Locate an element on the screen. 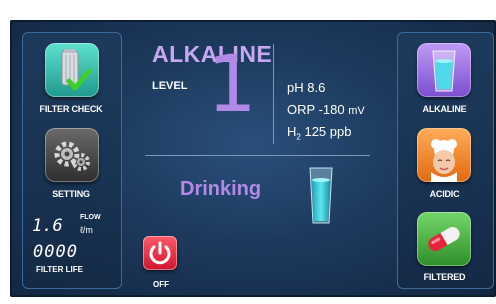 This screenshot has height=304, width=496. capsule-icon is located at coordinates (444, 239).